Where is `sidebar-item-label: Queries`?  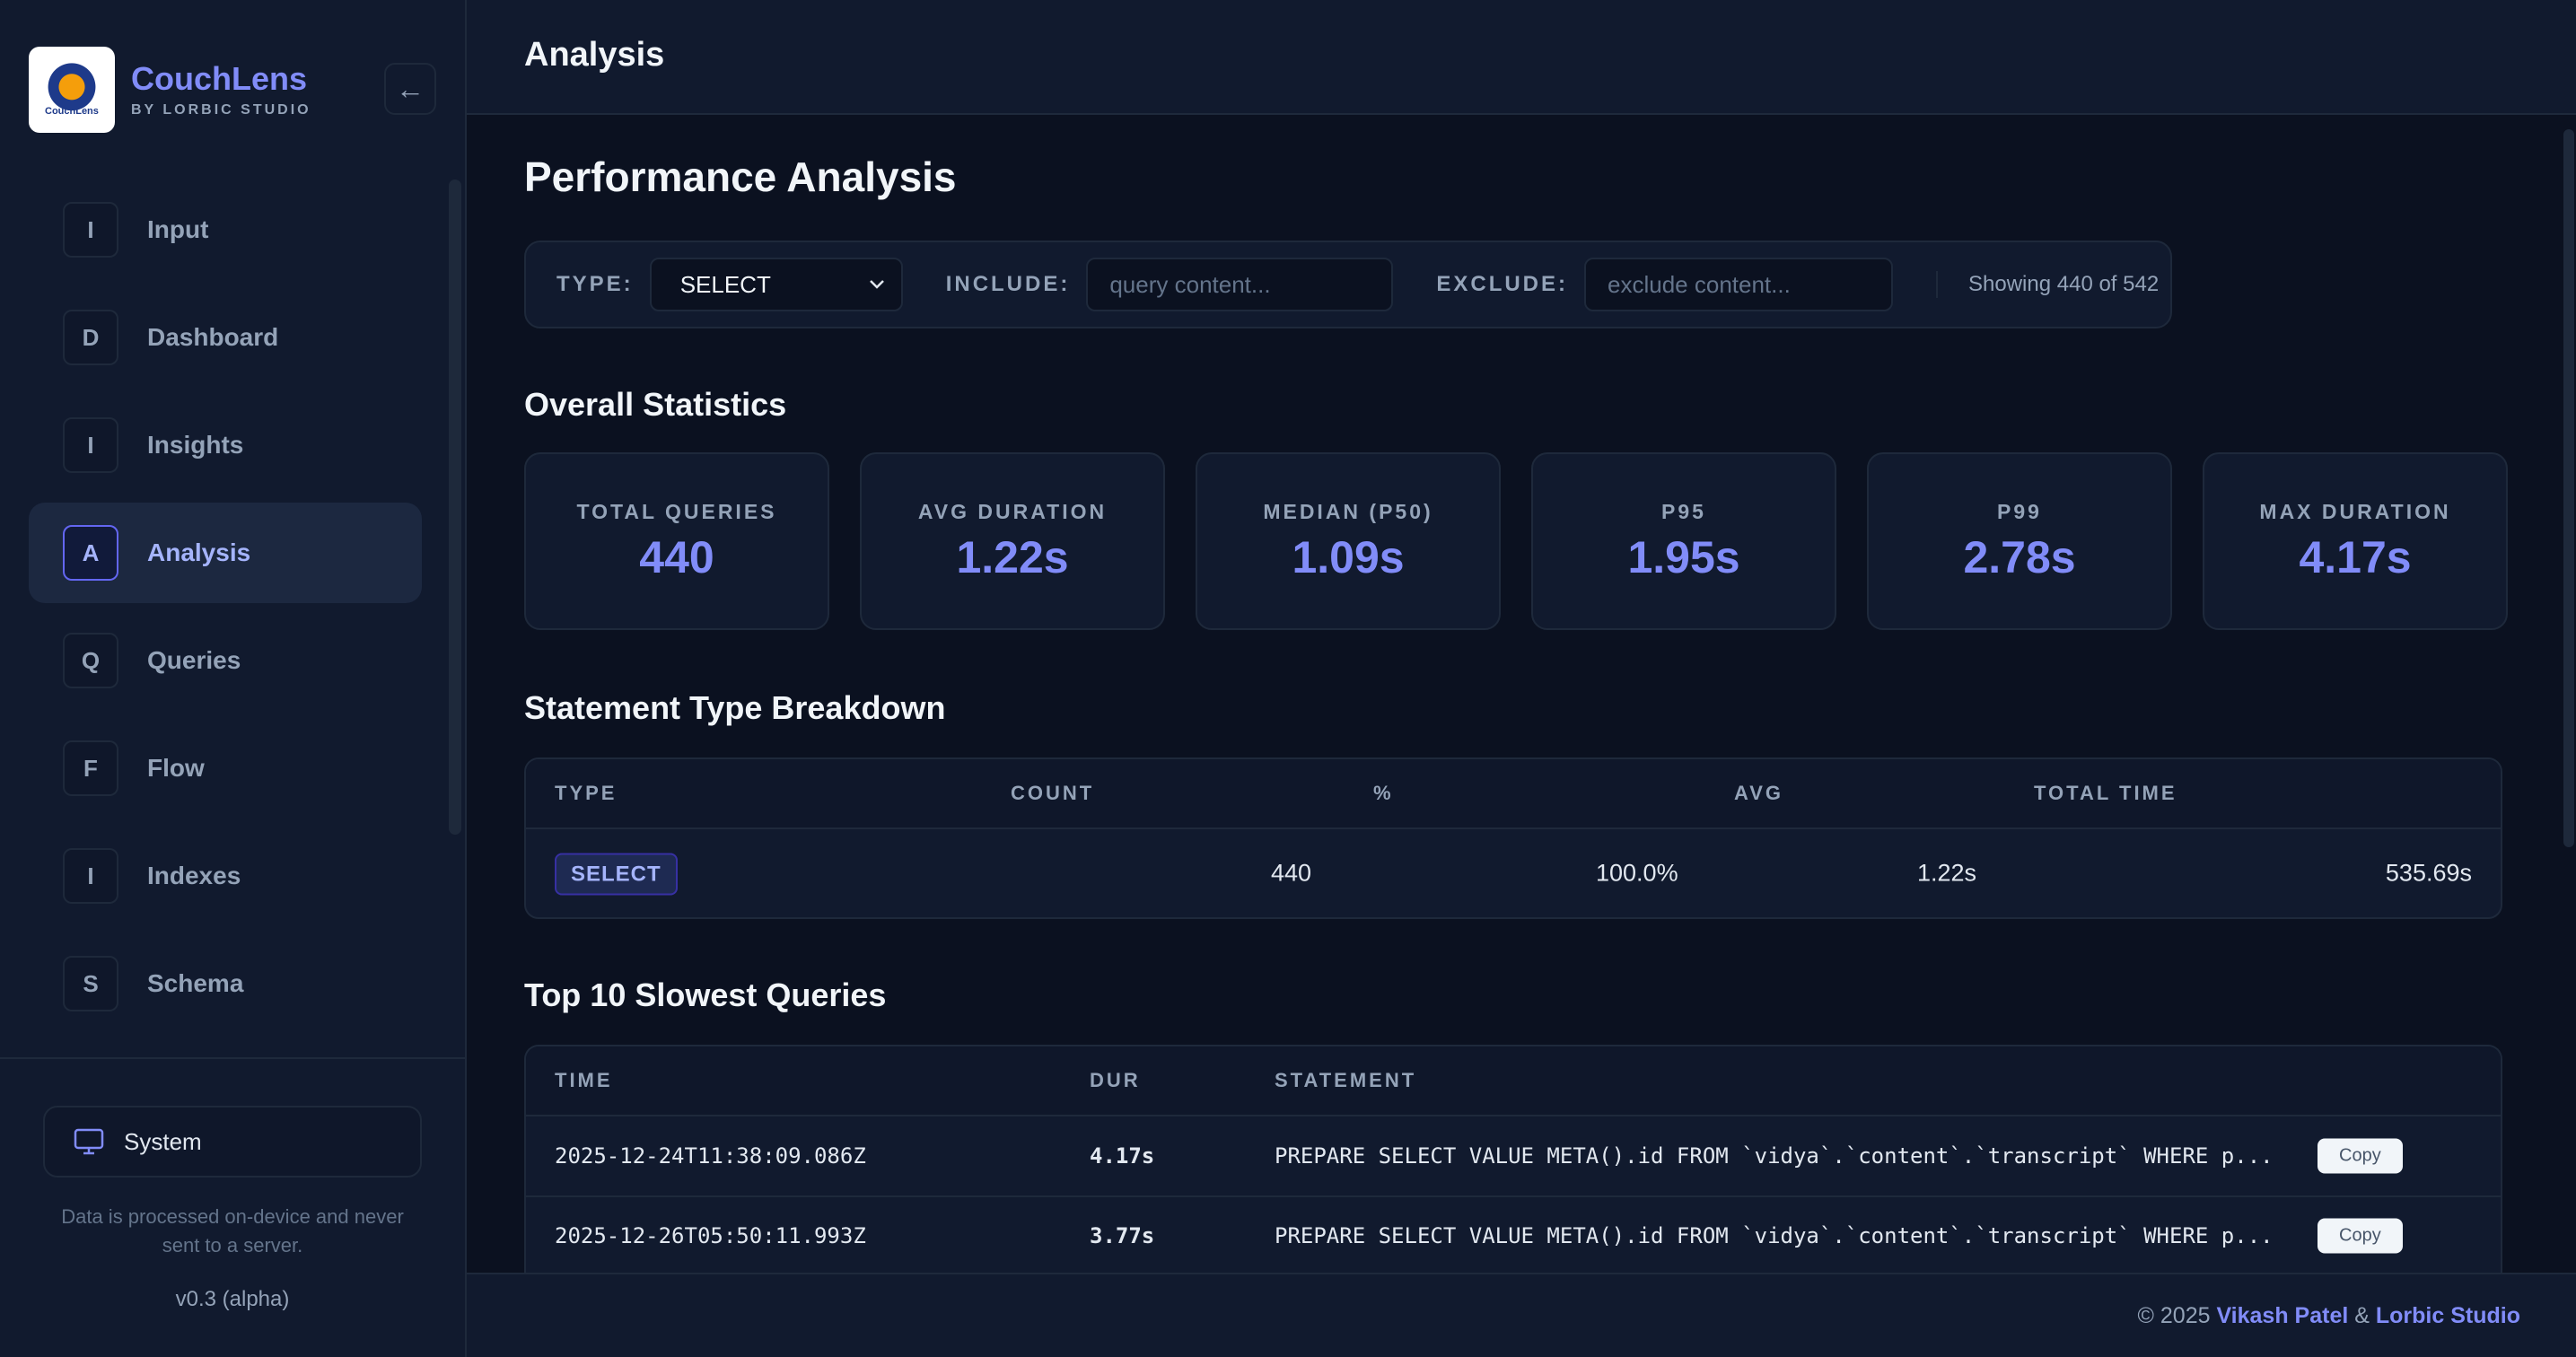
sidebar-item-label: Queries is located at coordinates (194, 660).